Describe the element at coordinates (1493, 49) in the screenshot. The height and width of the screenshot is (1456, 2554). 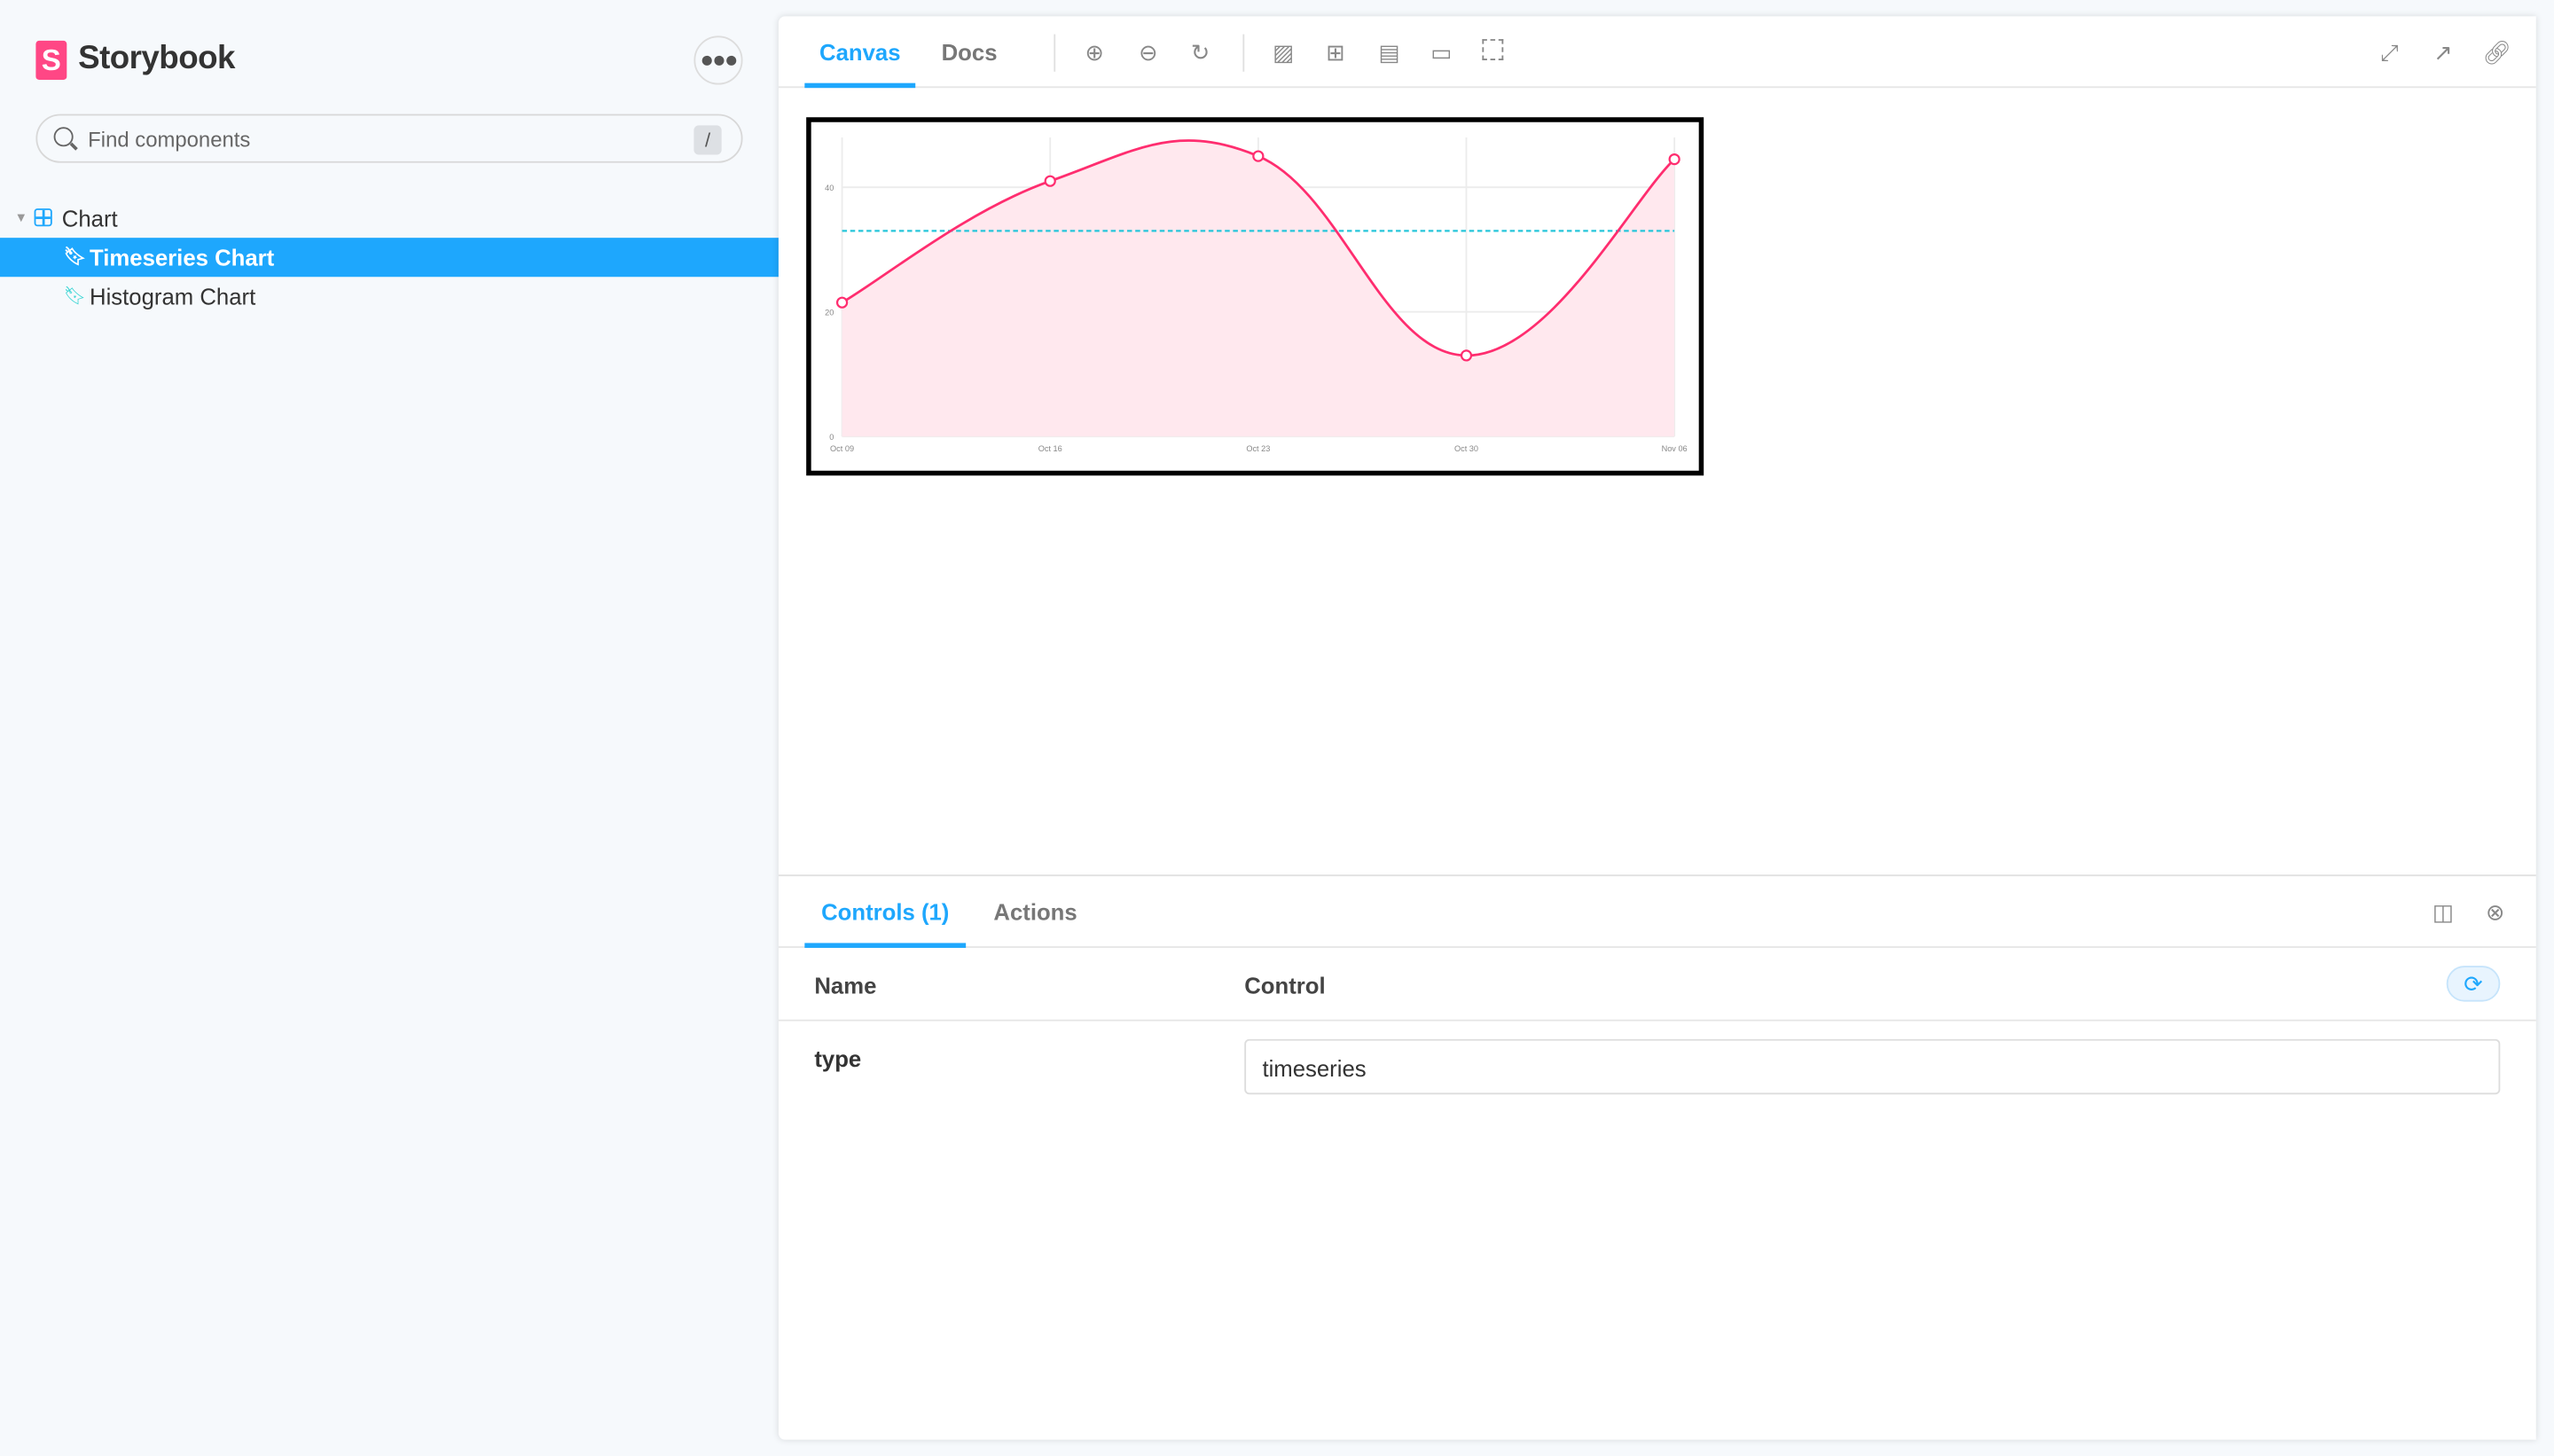
I see `outline-icon` at that location.